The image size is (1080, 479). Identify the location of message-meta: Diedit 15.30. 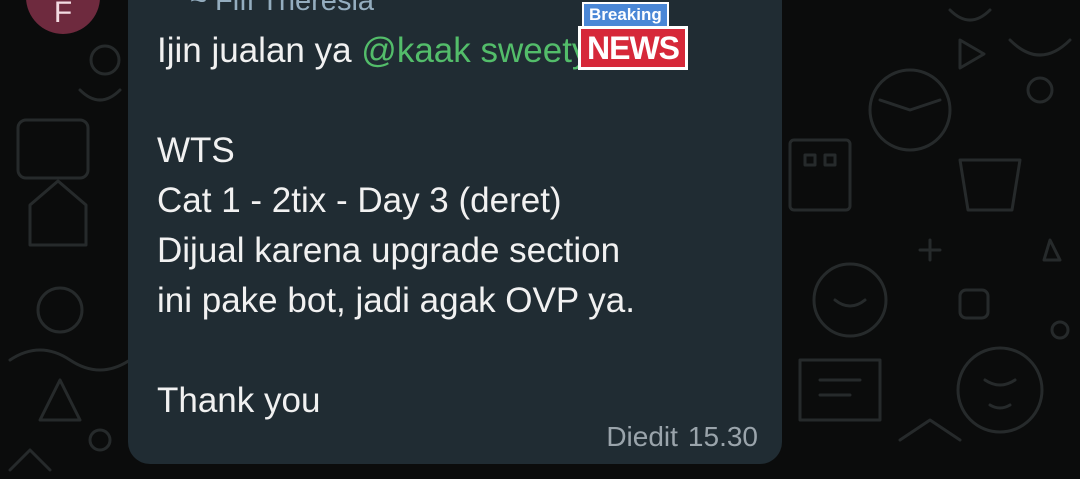
(677, 437).